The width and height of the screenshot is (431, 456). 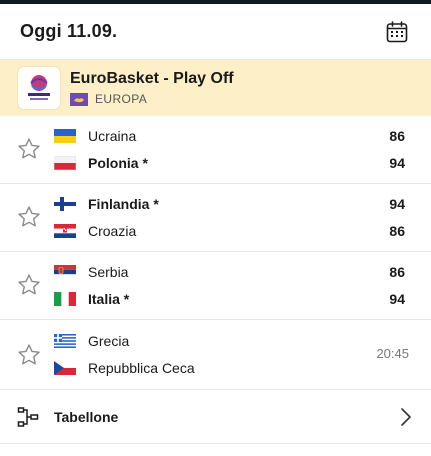 I want to click on home-team: Serbia, so click(x=91, y=272).